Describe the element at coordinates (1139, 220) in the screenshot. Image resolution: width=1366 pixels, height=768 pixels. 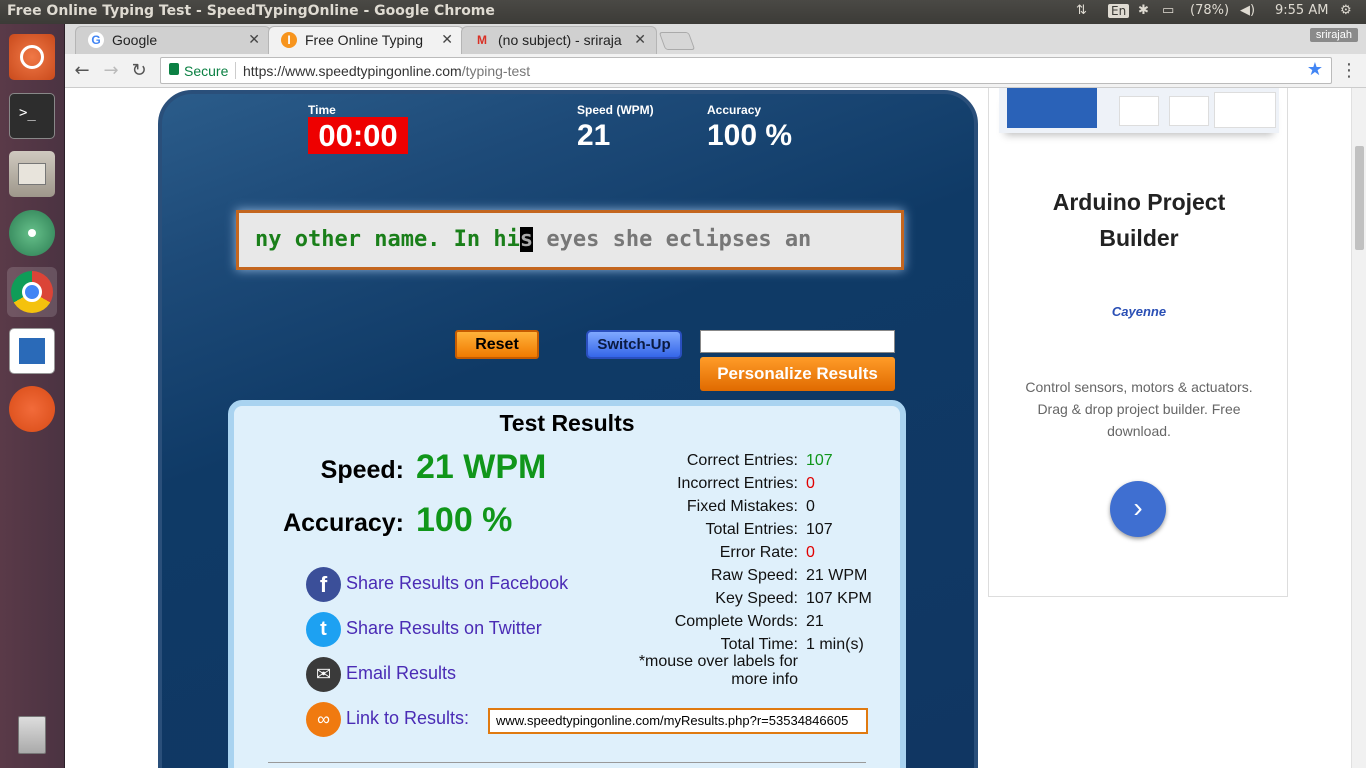
I see `ad-title: Arduino Project Builder` at that location.